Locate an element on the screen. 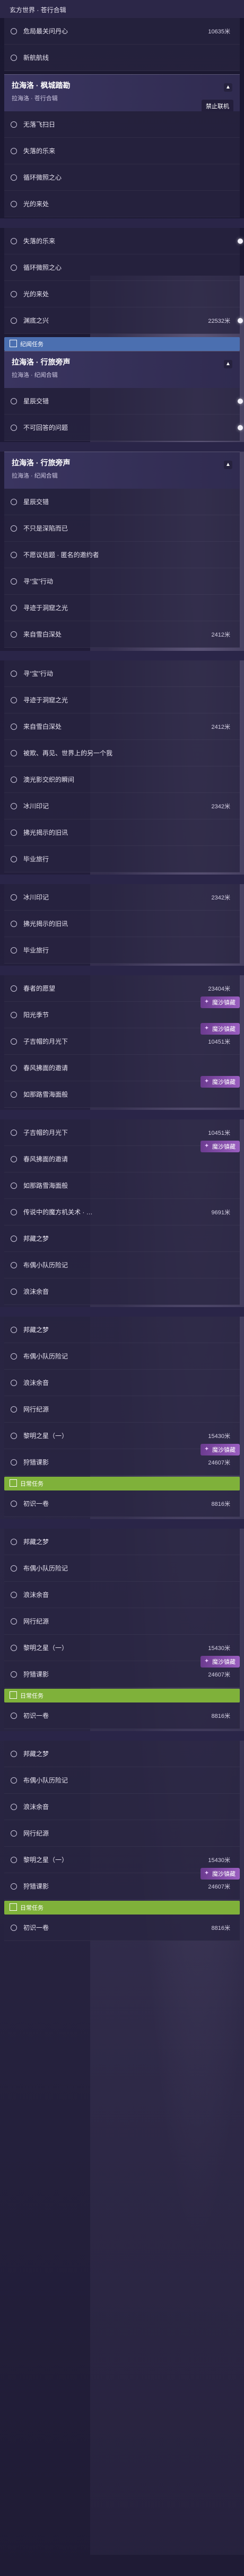 This screenshot has width=244, height=2576. tag-label: 纪闻任务 is located at coordinates (32, 344).